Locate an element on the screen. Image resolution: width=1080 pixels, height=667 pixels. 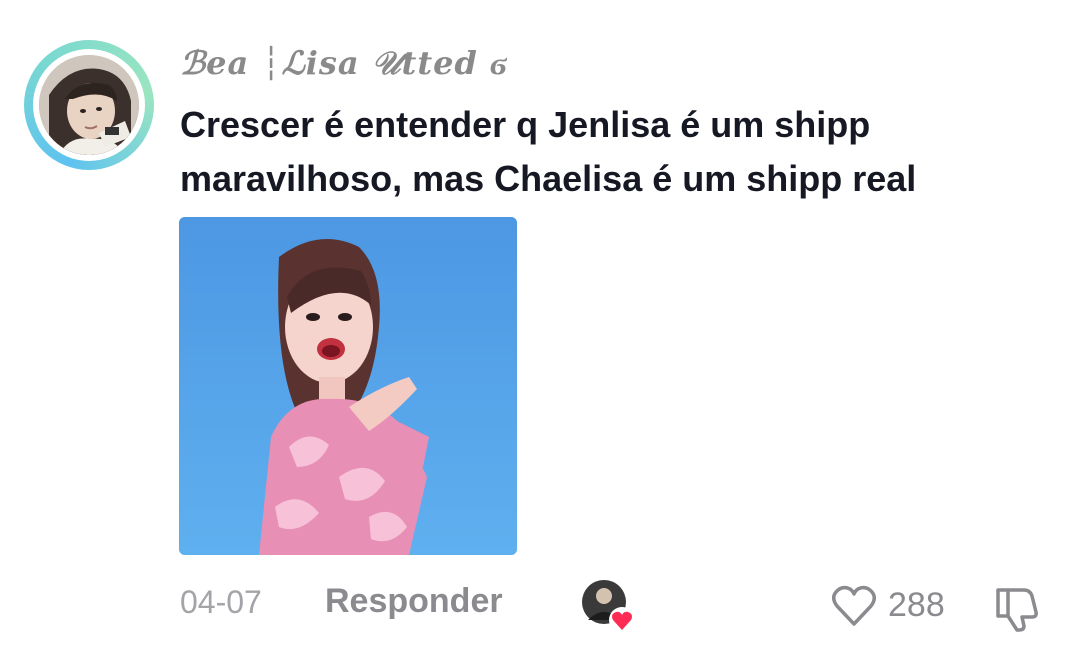
avatar-border is located at coordinates (89, 105).